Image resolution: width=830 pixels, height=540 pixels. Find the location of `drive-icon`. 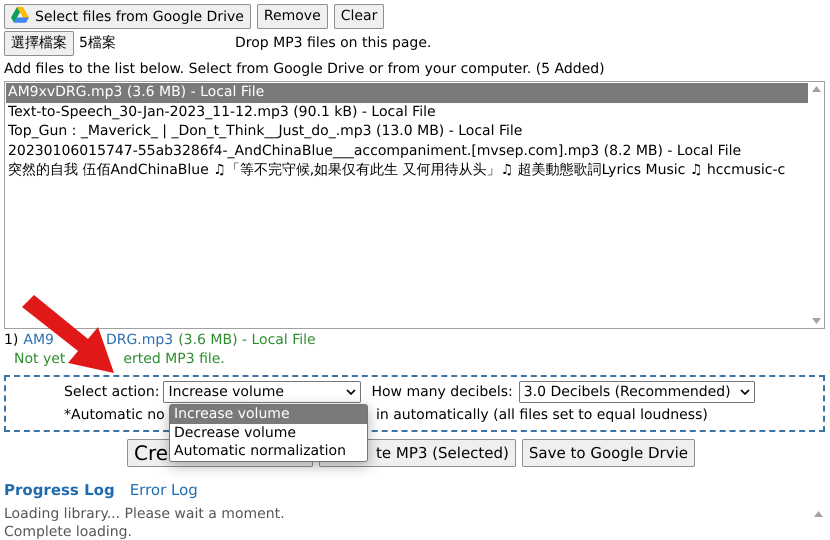

drive-icon is located at coordinates (20, 14).